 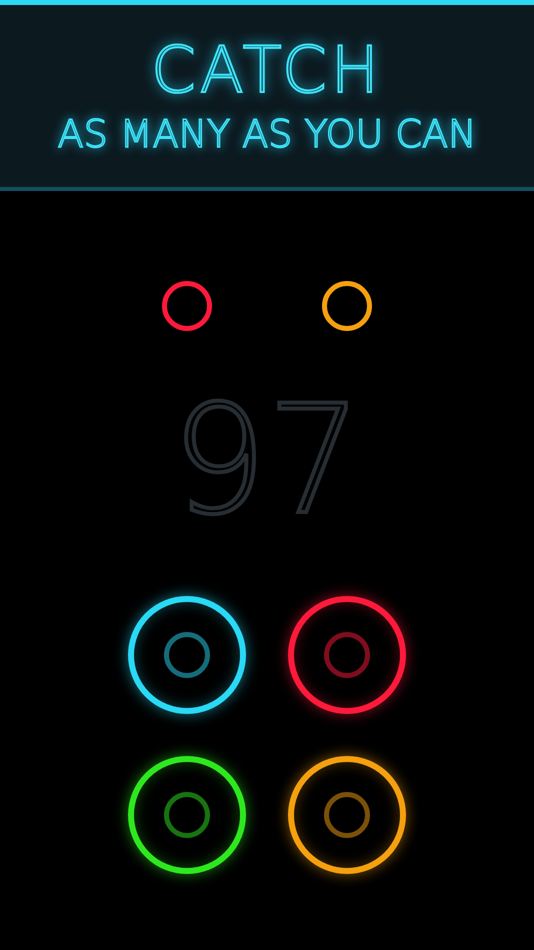 What do you see at coordinates (267, 71) in the screenshot?
I see `title-text: CATCH` at bounding box center [267, 71].